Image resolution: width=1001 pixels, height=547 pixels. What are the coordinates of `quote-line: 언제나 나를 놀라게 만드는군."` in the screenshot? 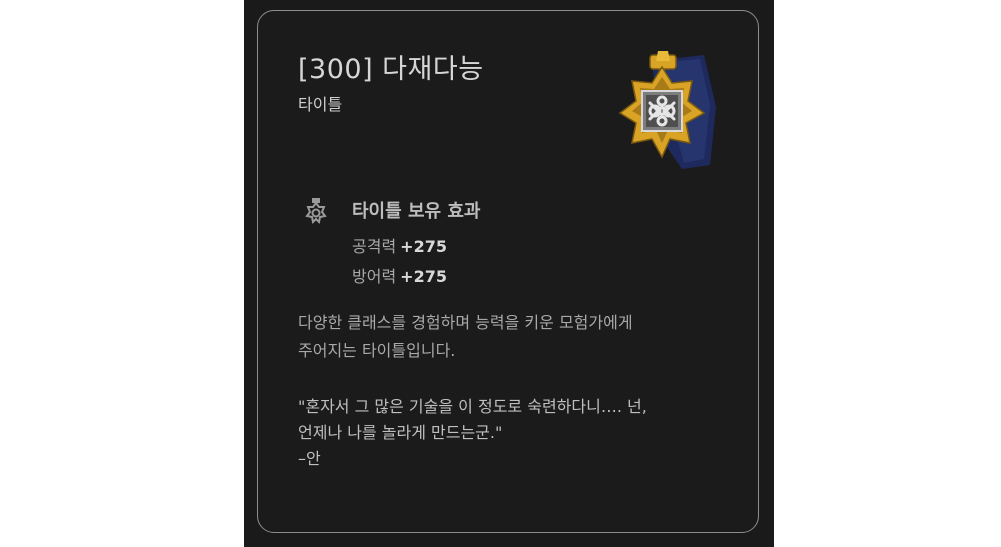 It's located at (400, 432).